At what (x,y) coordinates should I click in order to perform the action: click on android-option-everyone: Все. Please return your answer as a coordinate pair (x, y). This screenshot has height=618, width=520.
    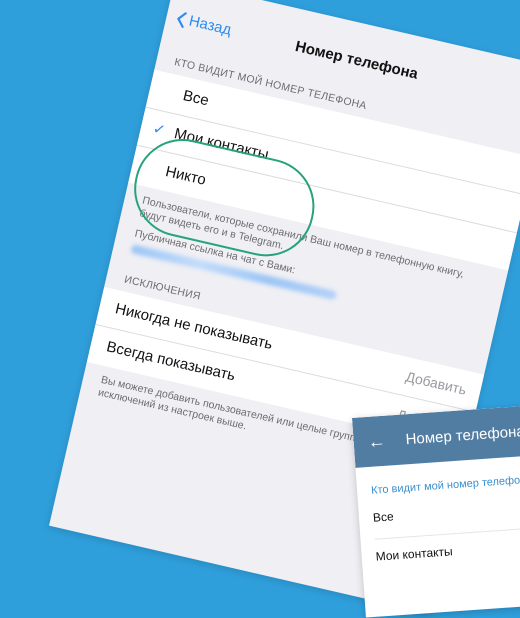
    Looking at the image, I should click on (446, 518).